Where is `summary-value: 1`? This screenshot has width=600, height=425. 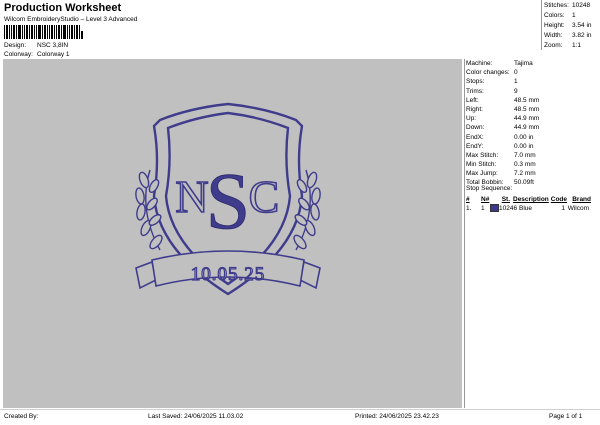 summary-value: 1 is located at coordinates (574, 15).